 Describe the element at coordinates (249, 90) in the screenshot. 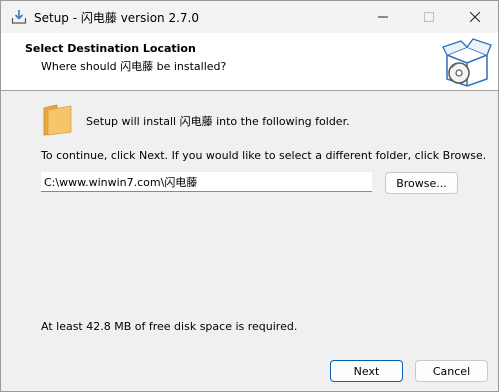

I see `header-divider` at that location.